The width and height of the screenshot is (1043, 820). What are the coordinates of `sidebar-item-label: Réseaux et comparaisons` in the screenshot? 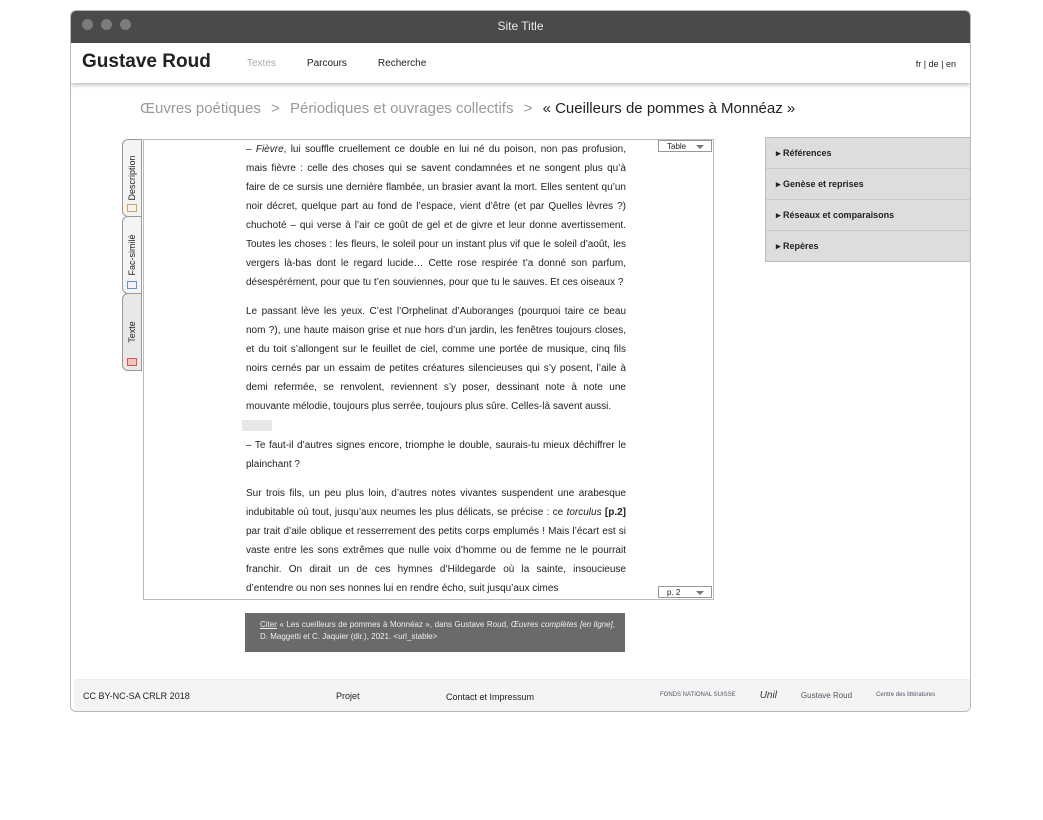 It's located at (839, 215).